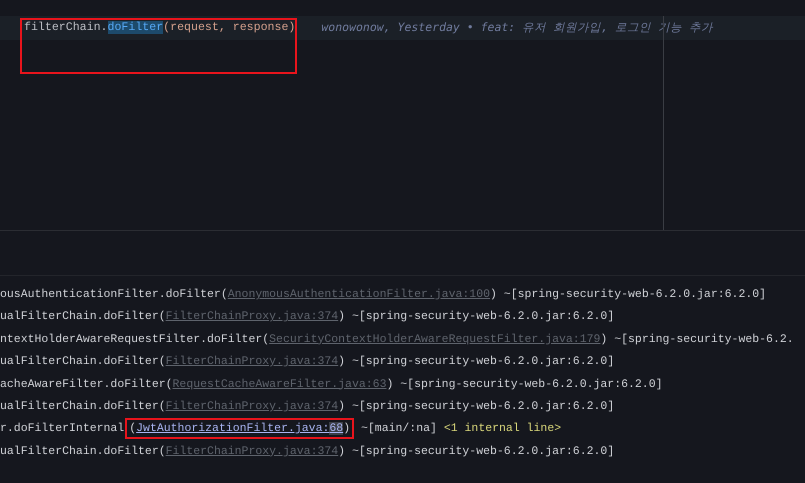  Describe the element at coordinates (517, 27) in the screenshot. I see `git-blame-annotation: wonowonow, Yesterday • feat: 유저 회원가입, 로그인 기능 추가` at that location.